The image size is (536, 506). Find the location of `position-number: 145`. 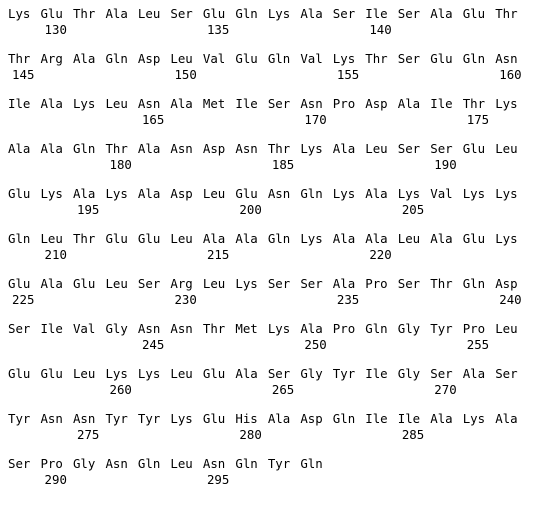

position-number: 145 is located at coordinates (23, 74).